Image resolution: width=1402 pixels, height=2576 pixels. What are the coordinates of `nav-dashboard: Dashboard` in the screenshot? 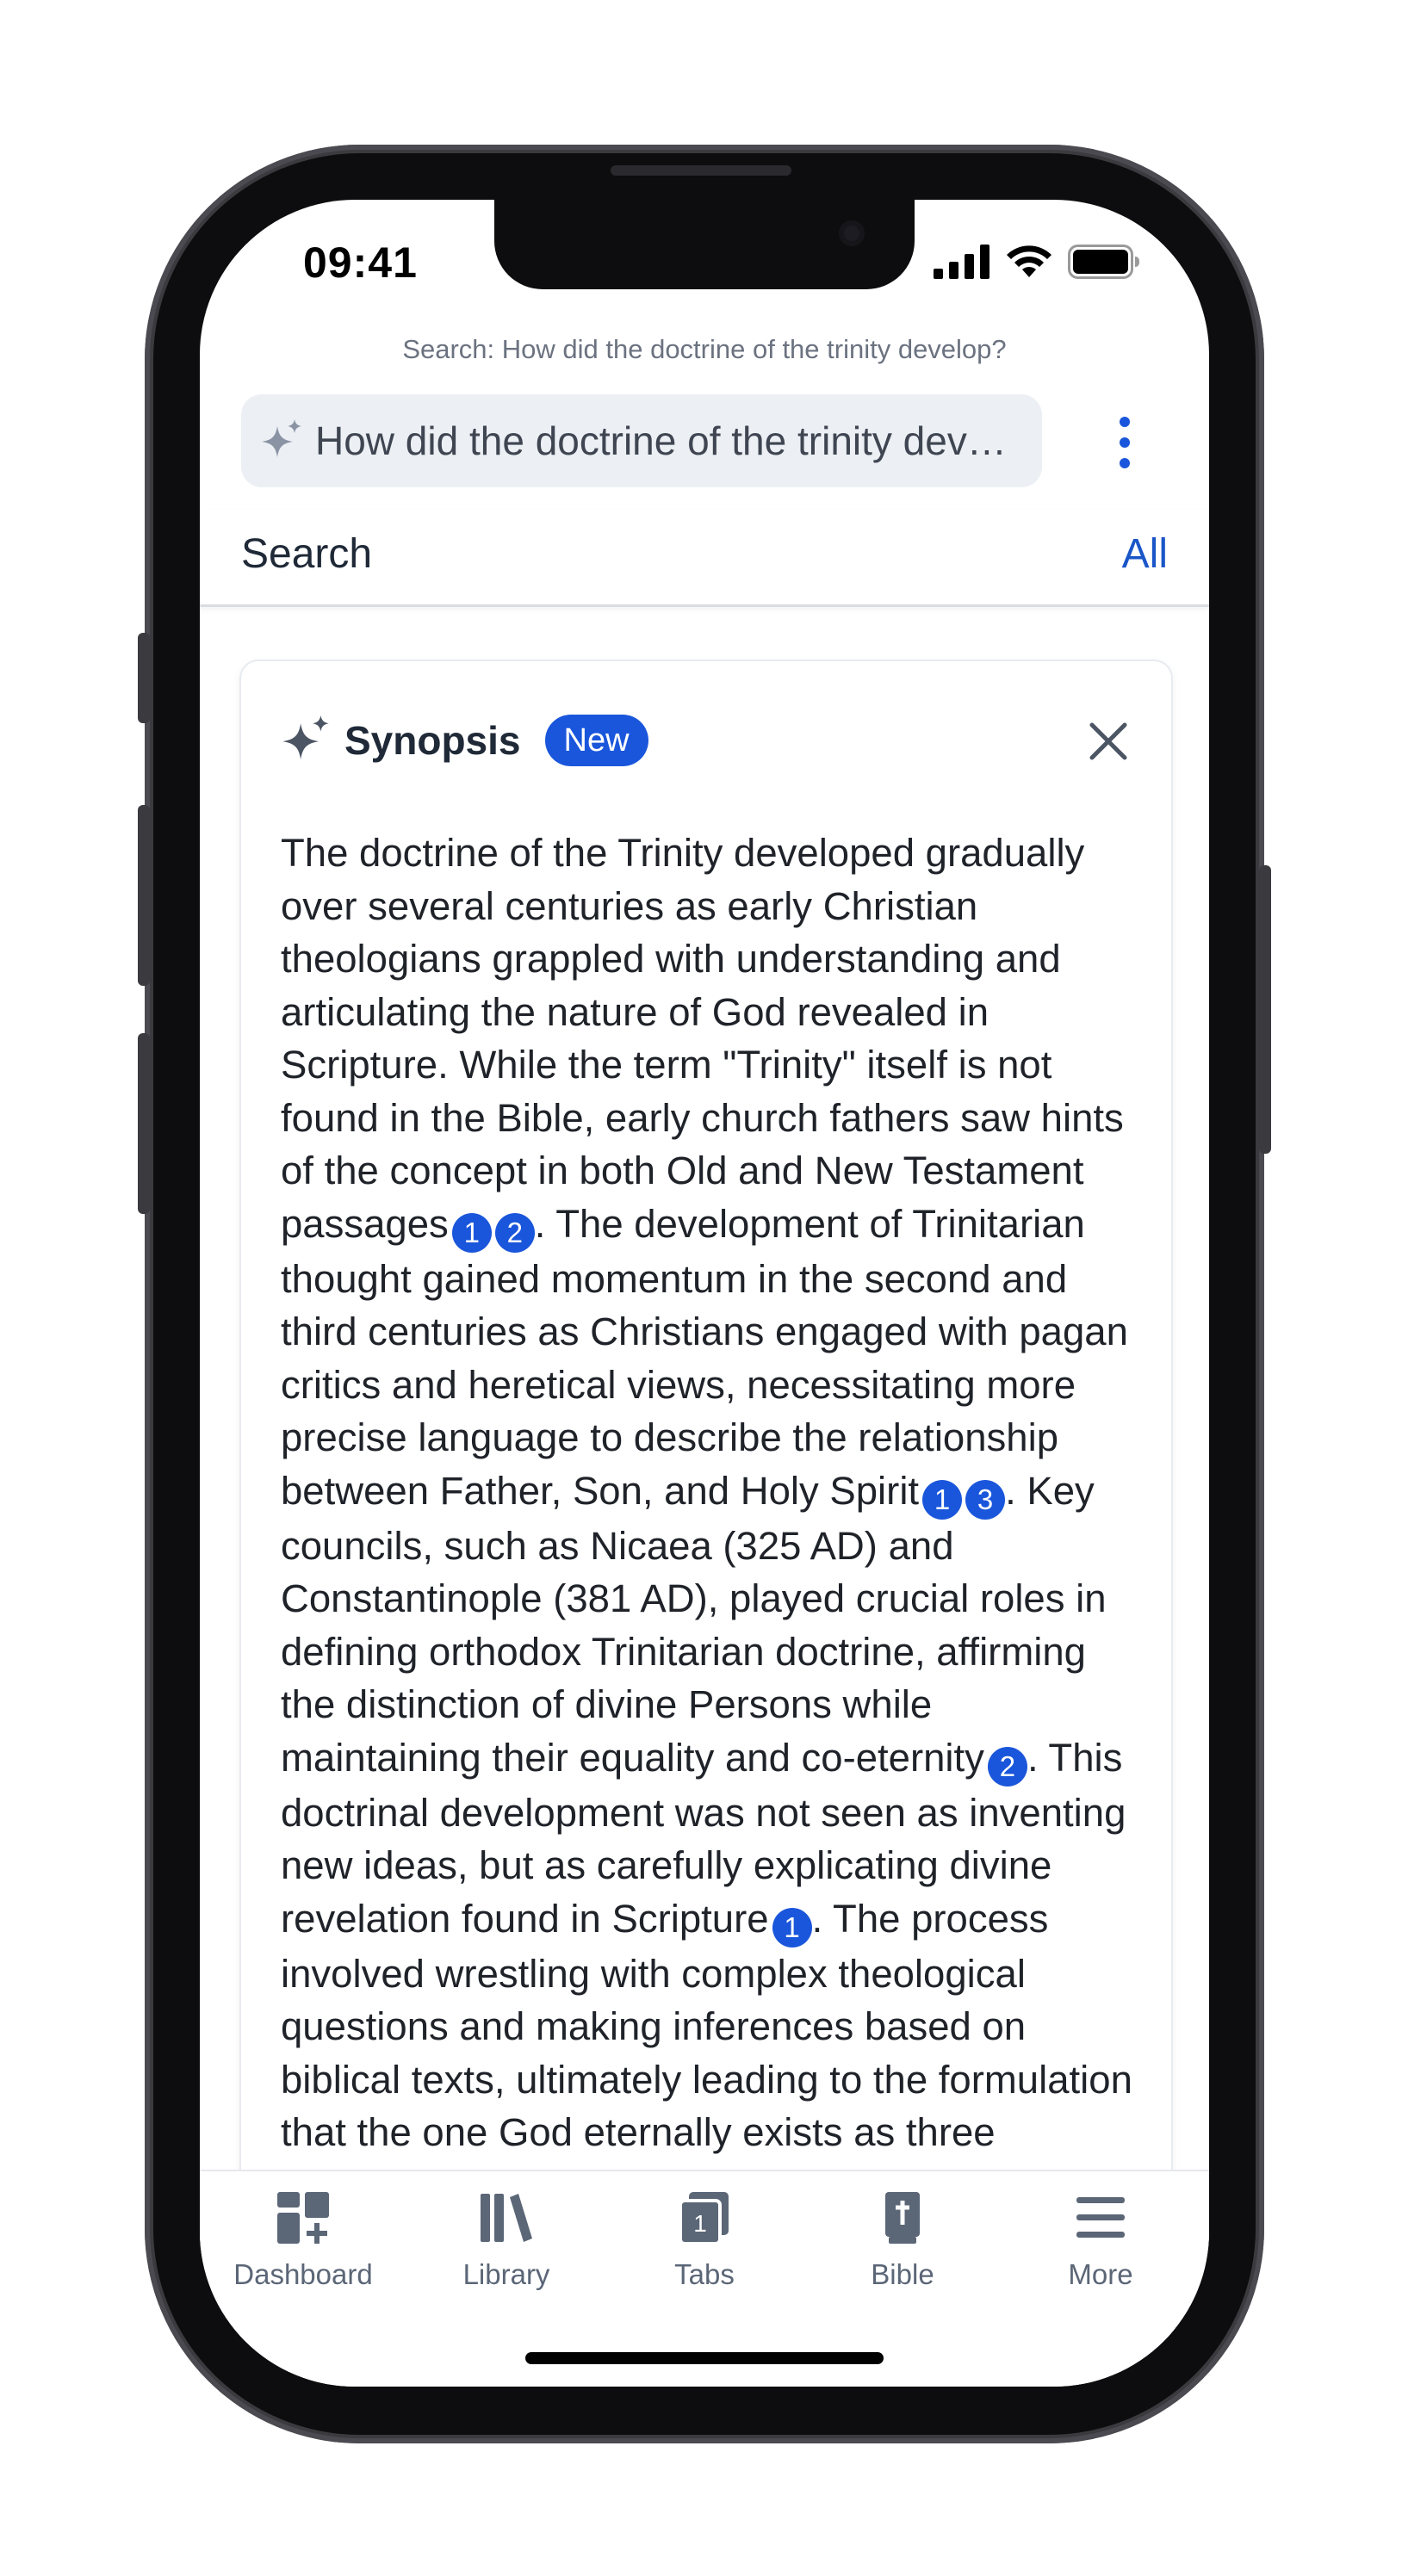 It's located at (303, 2240).